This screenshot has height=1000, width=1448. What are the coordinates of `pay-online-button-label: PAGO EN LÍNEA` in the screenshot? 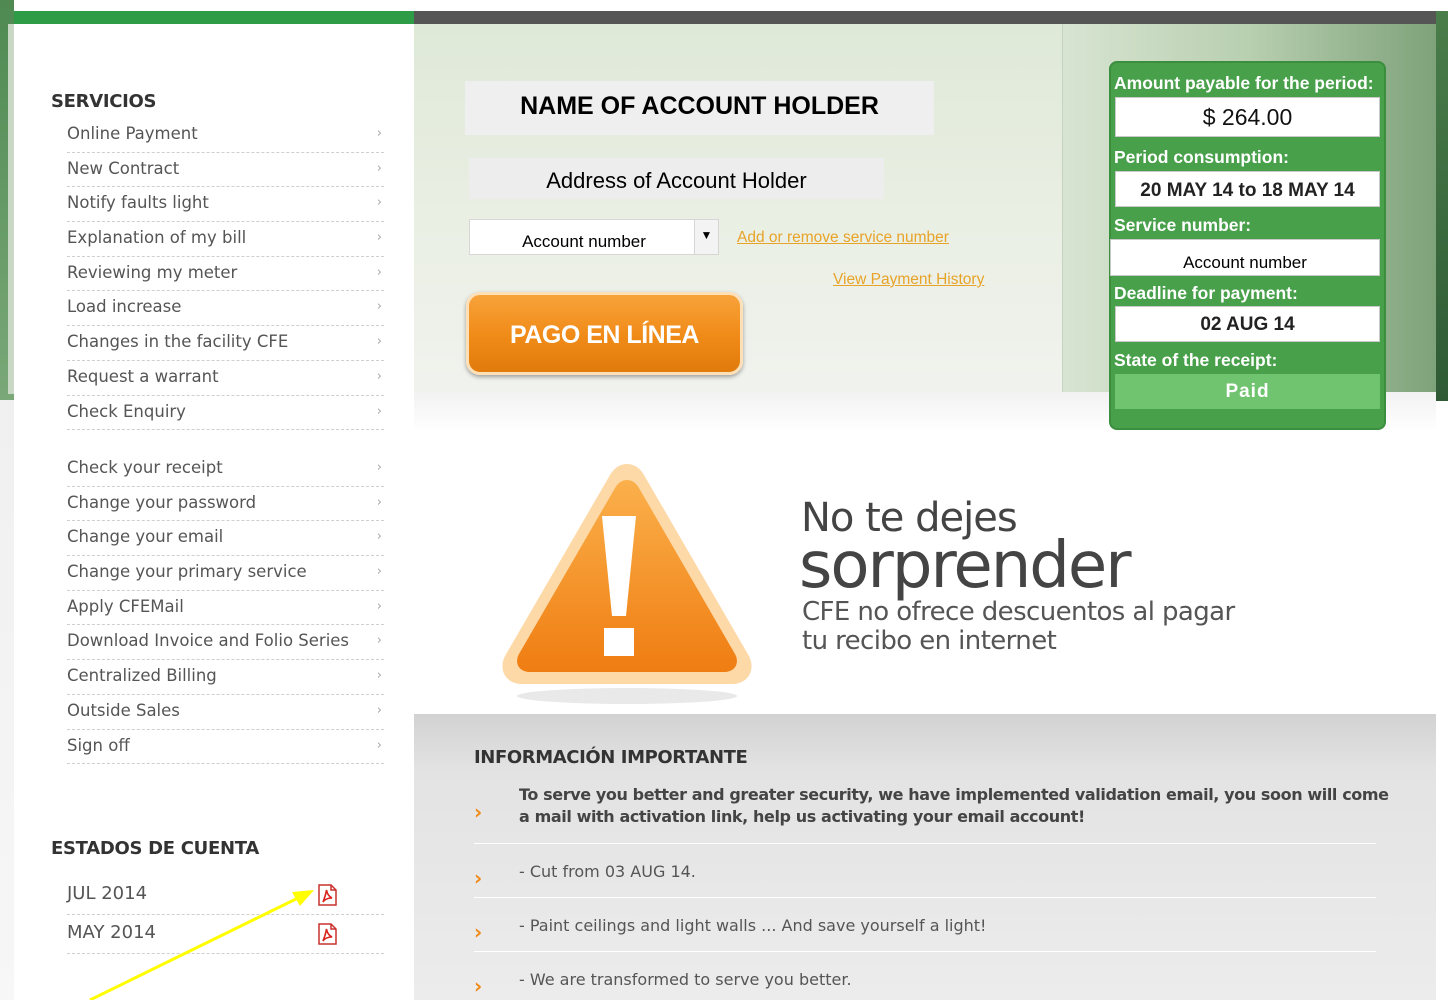 It's located at (604, 335).